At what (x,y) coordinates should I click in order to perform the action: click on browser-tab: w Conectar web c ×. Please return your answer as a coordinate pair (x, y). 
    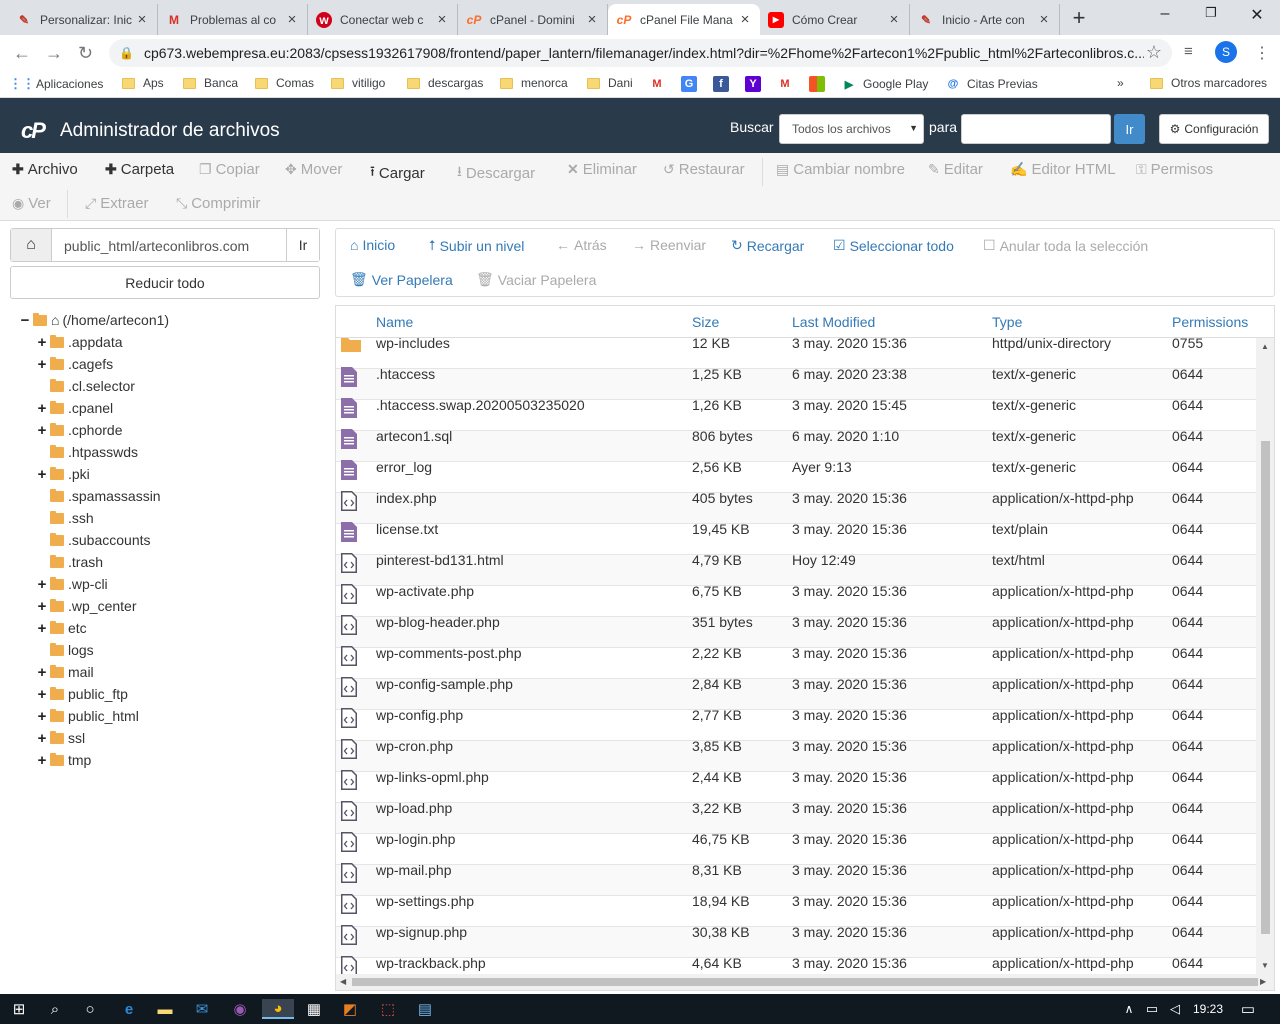
    Looking at the image, I should click on (383, 19).